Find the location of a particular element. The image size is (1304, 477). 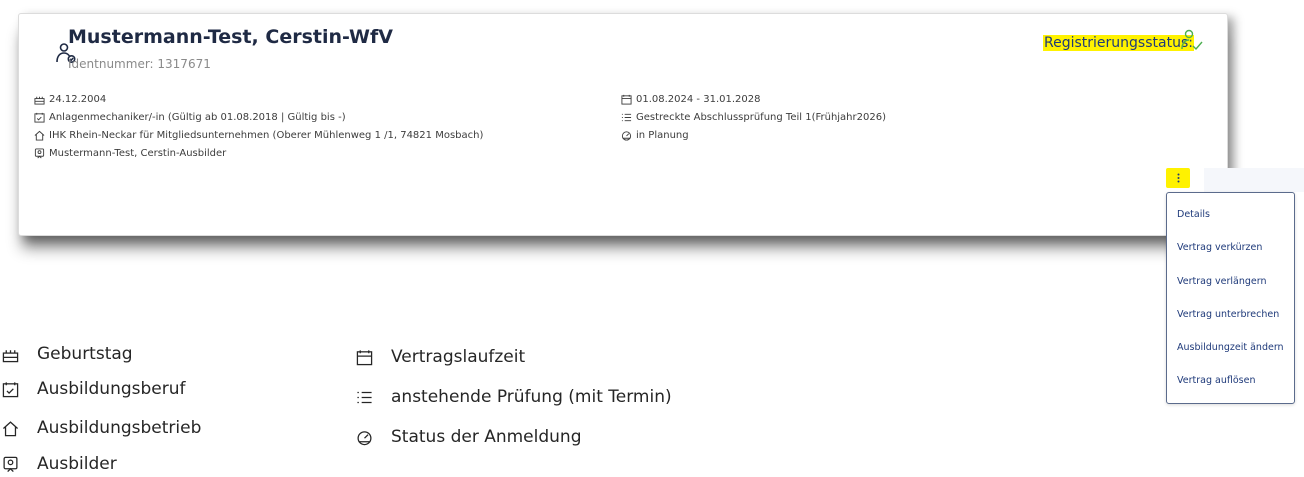

registration-status-label: Registrierungsstatus: is located at coordinates (1118, 43).